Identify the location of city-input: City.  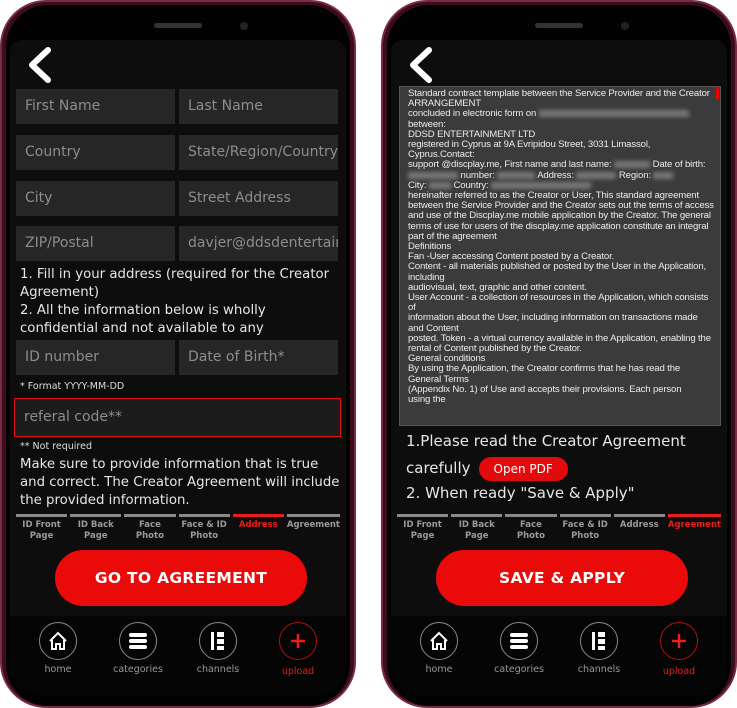
(95, 198).